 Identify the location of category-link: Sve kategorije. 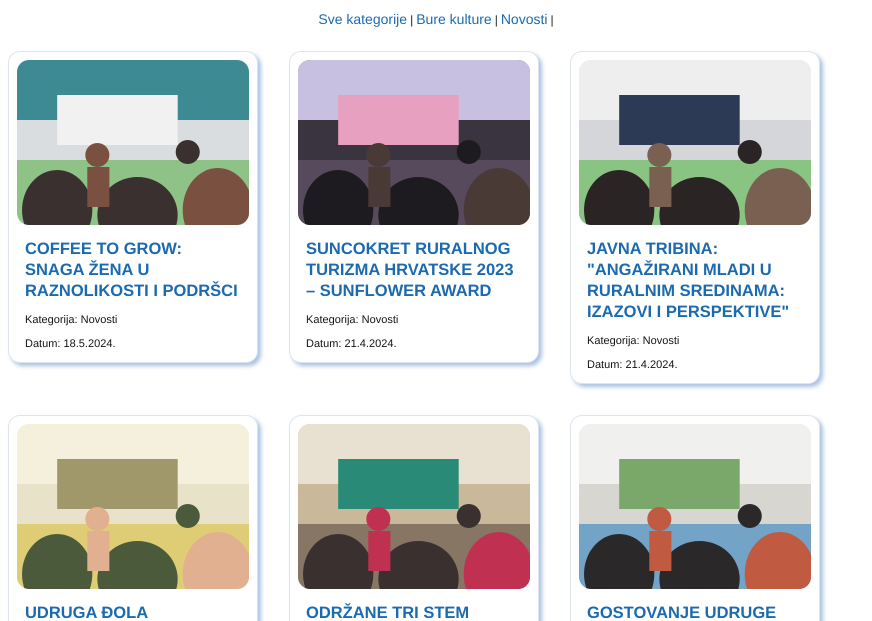
(363, 19).